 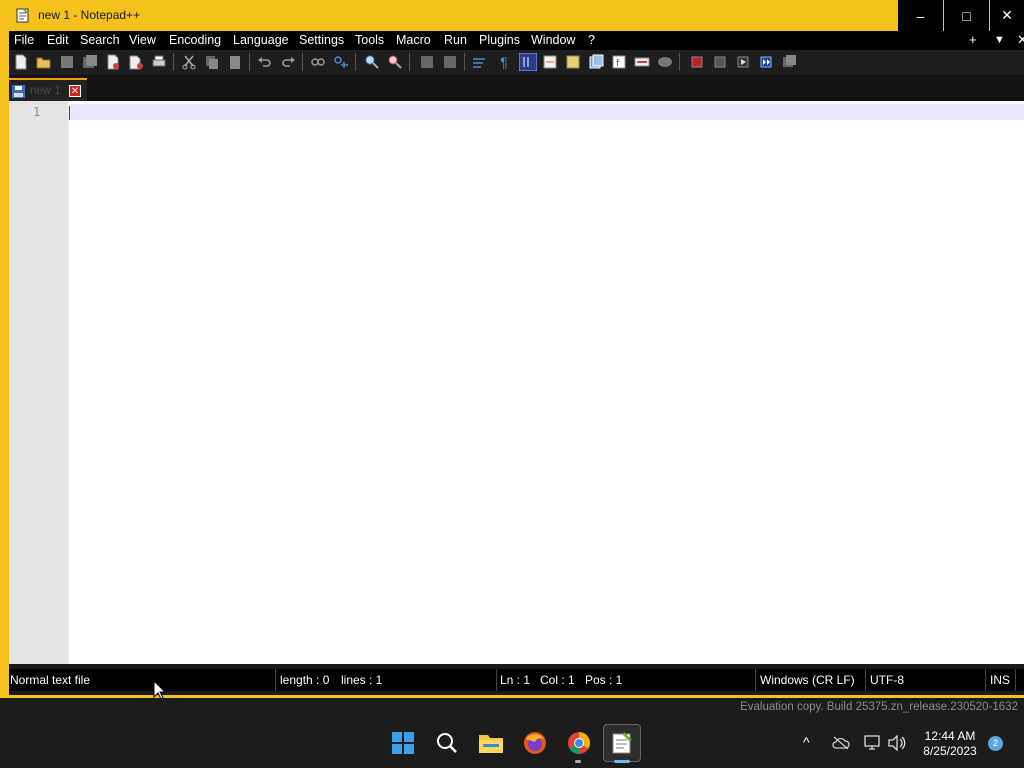 I want to click on notepad-plus-plus-app-icon, so click(x=22, y=15).